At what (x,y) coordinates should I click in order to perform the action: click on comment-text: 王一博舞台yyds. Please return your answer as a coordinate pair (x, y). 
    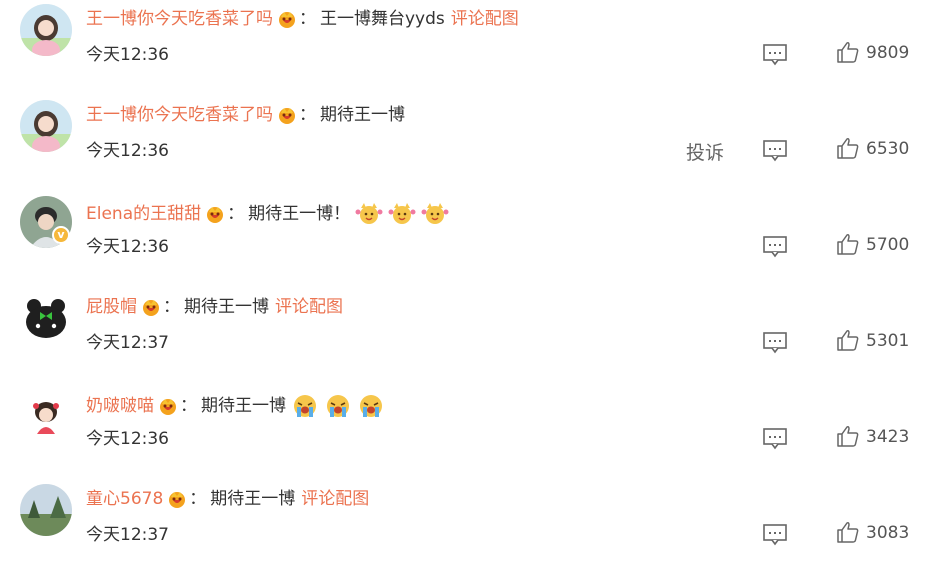
    Looking at the image, I should click on (382, 19).